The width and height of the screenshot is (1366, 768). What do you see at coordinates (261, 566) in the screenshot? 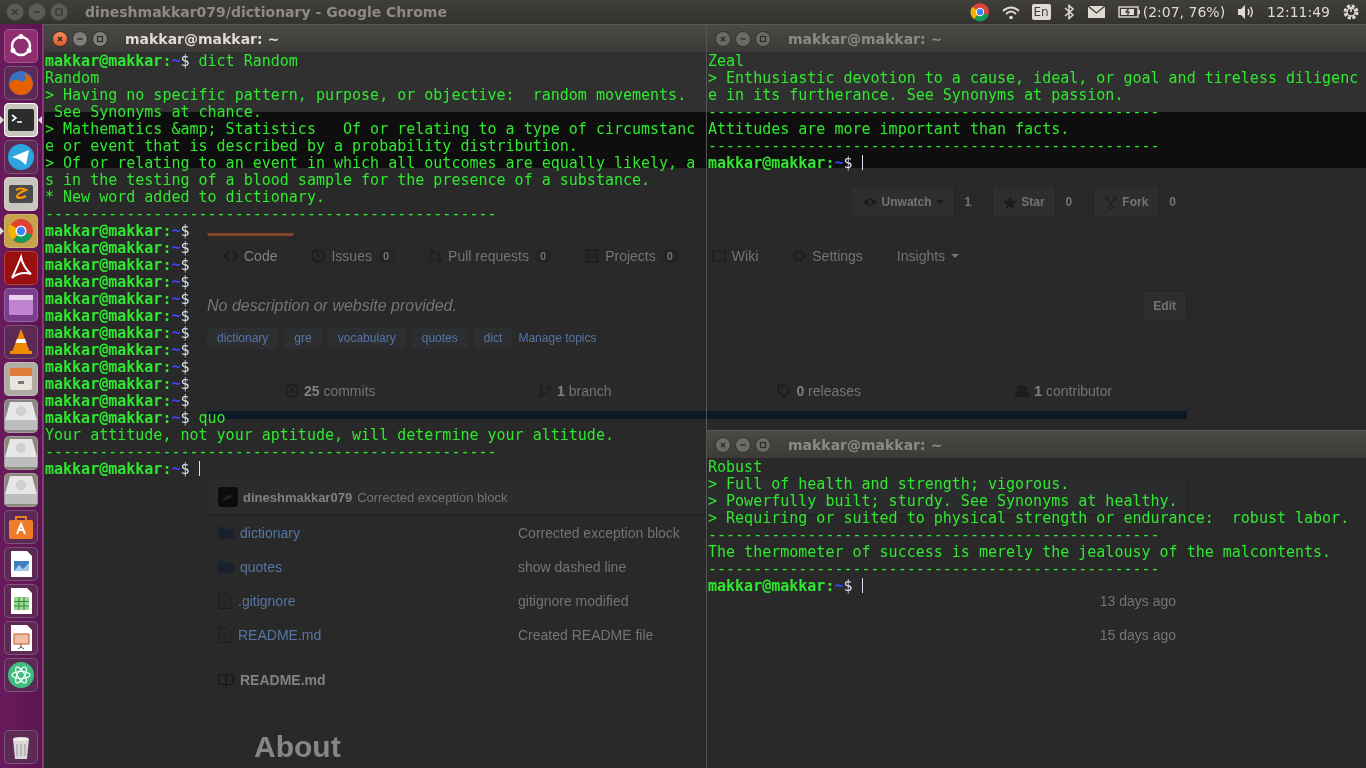
I see `file-link: quotes` at bounding box center [261, 566].